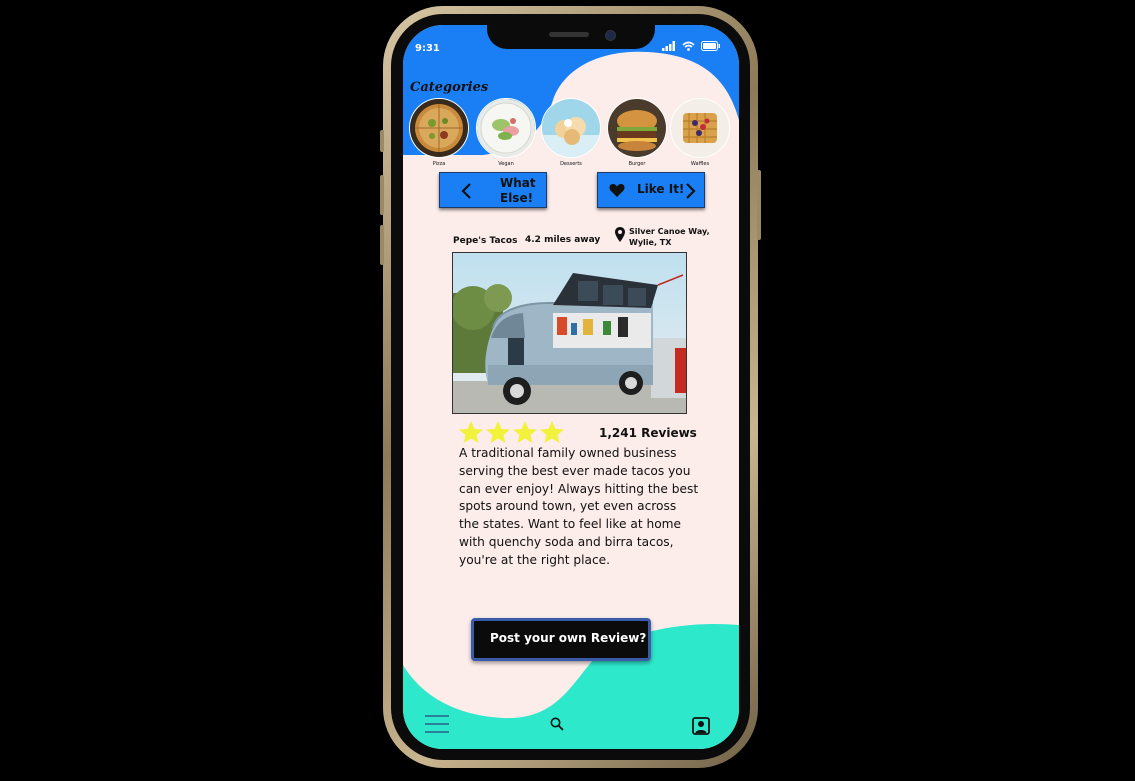  What do you see at coordinates (568, 453) in the screenshot?
I see `description-line: A traditional family owned business` at bounding box center [568, 453].